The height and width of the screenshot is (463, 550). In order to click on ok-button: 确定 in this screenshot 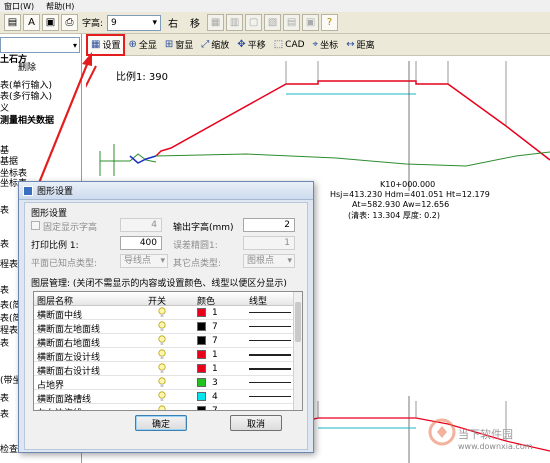, I will do `click(161, 423)`.